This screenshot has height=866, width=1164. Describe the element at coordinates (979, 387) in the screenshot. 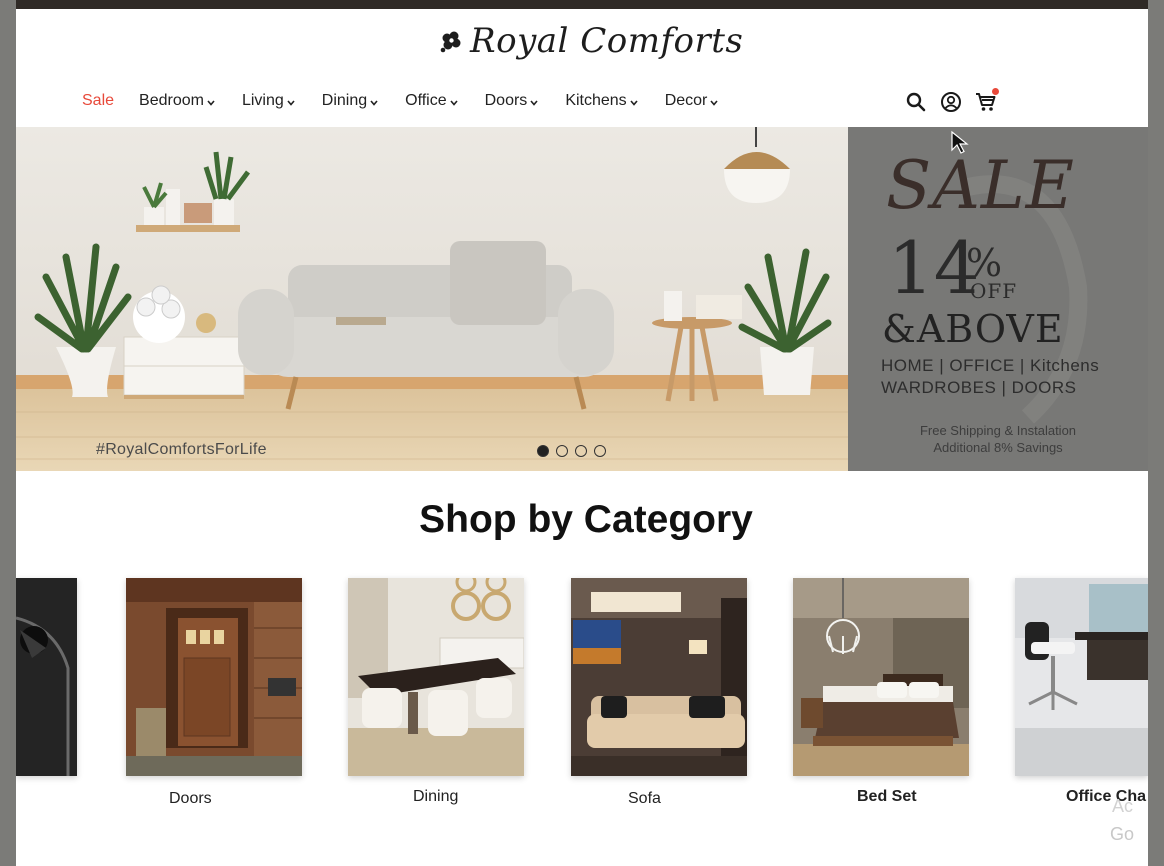

I see `promo-categories: WARDROBES | DOORS` at that location.